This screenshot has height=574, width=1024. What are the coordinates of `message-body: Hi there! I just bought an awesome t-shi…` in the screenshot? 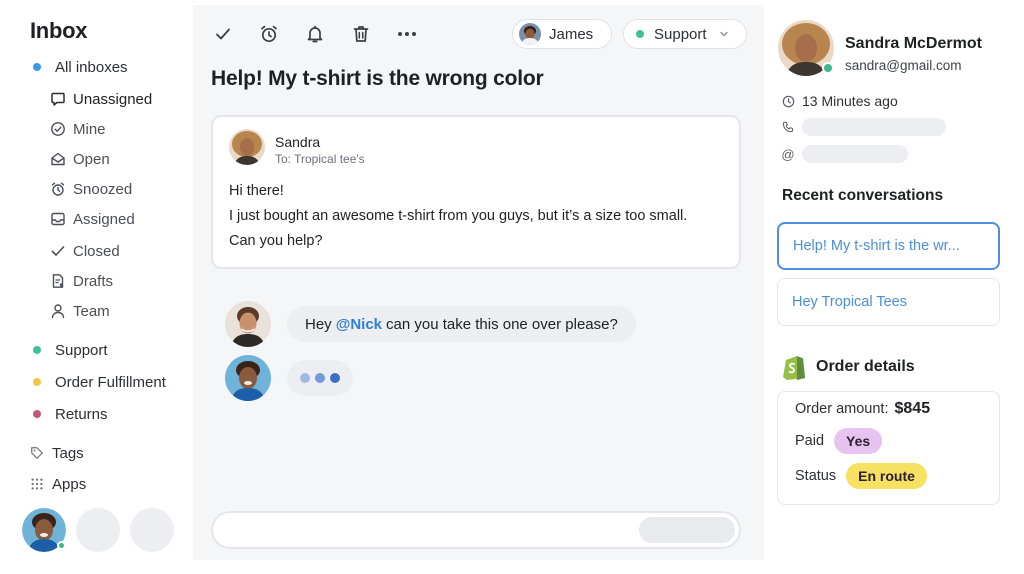 It's located at (458, 216).